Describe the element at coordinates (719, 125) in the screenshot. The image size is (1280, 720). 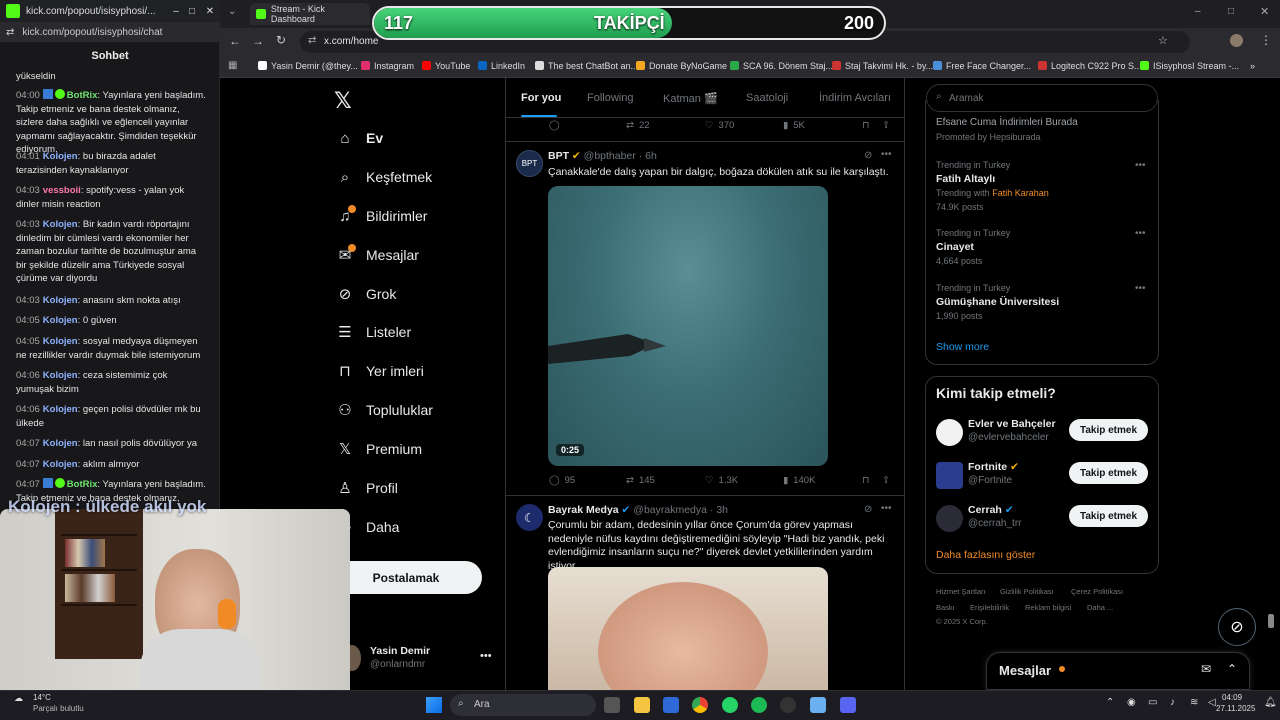
I see `like-metric: ♡ 370` at that location.